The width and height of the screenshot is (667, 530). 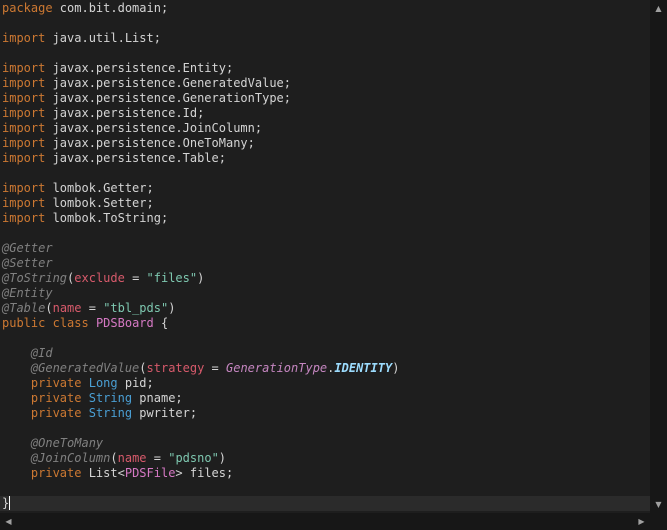 What do you see at coordinates (172, 278) in the screenshot?
I see `code-token-string: "files"` at bounding box center [172, 278].